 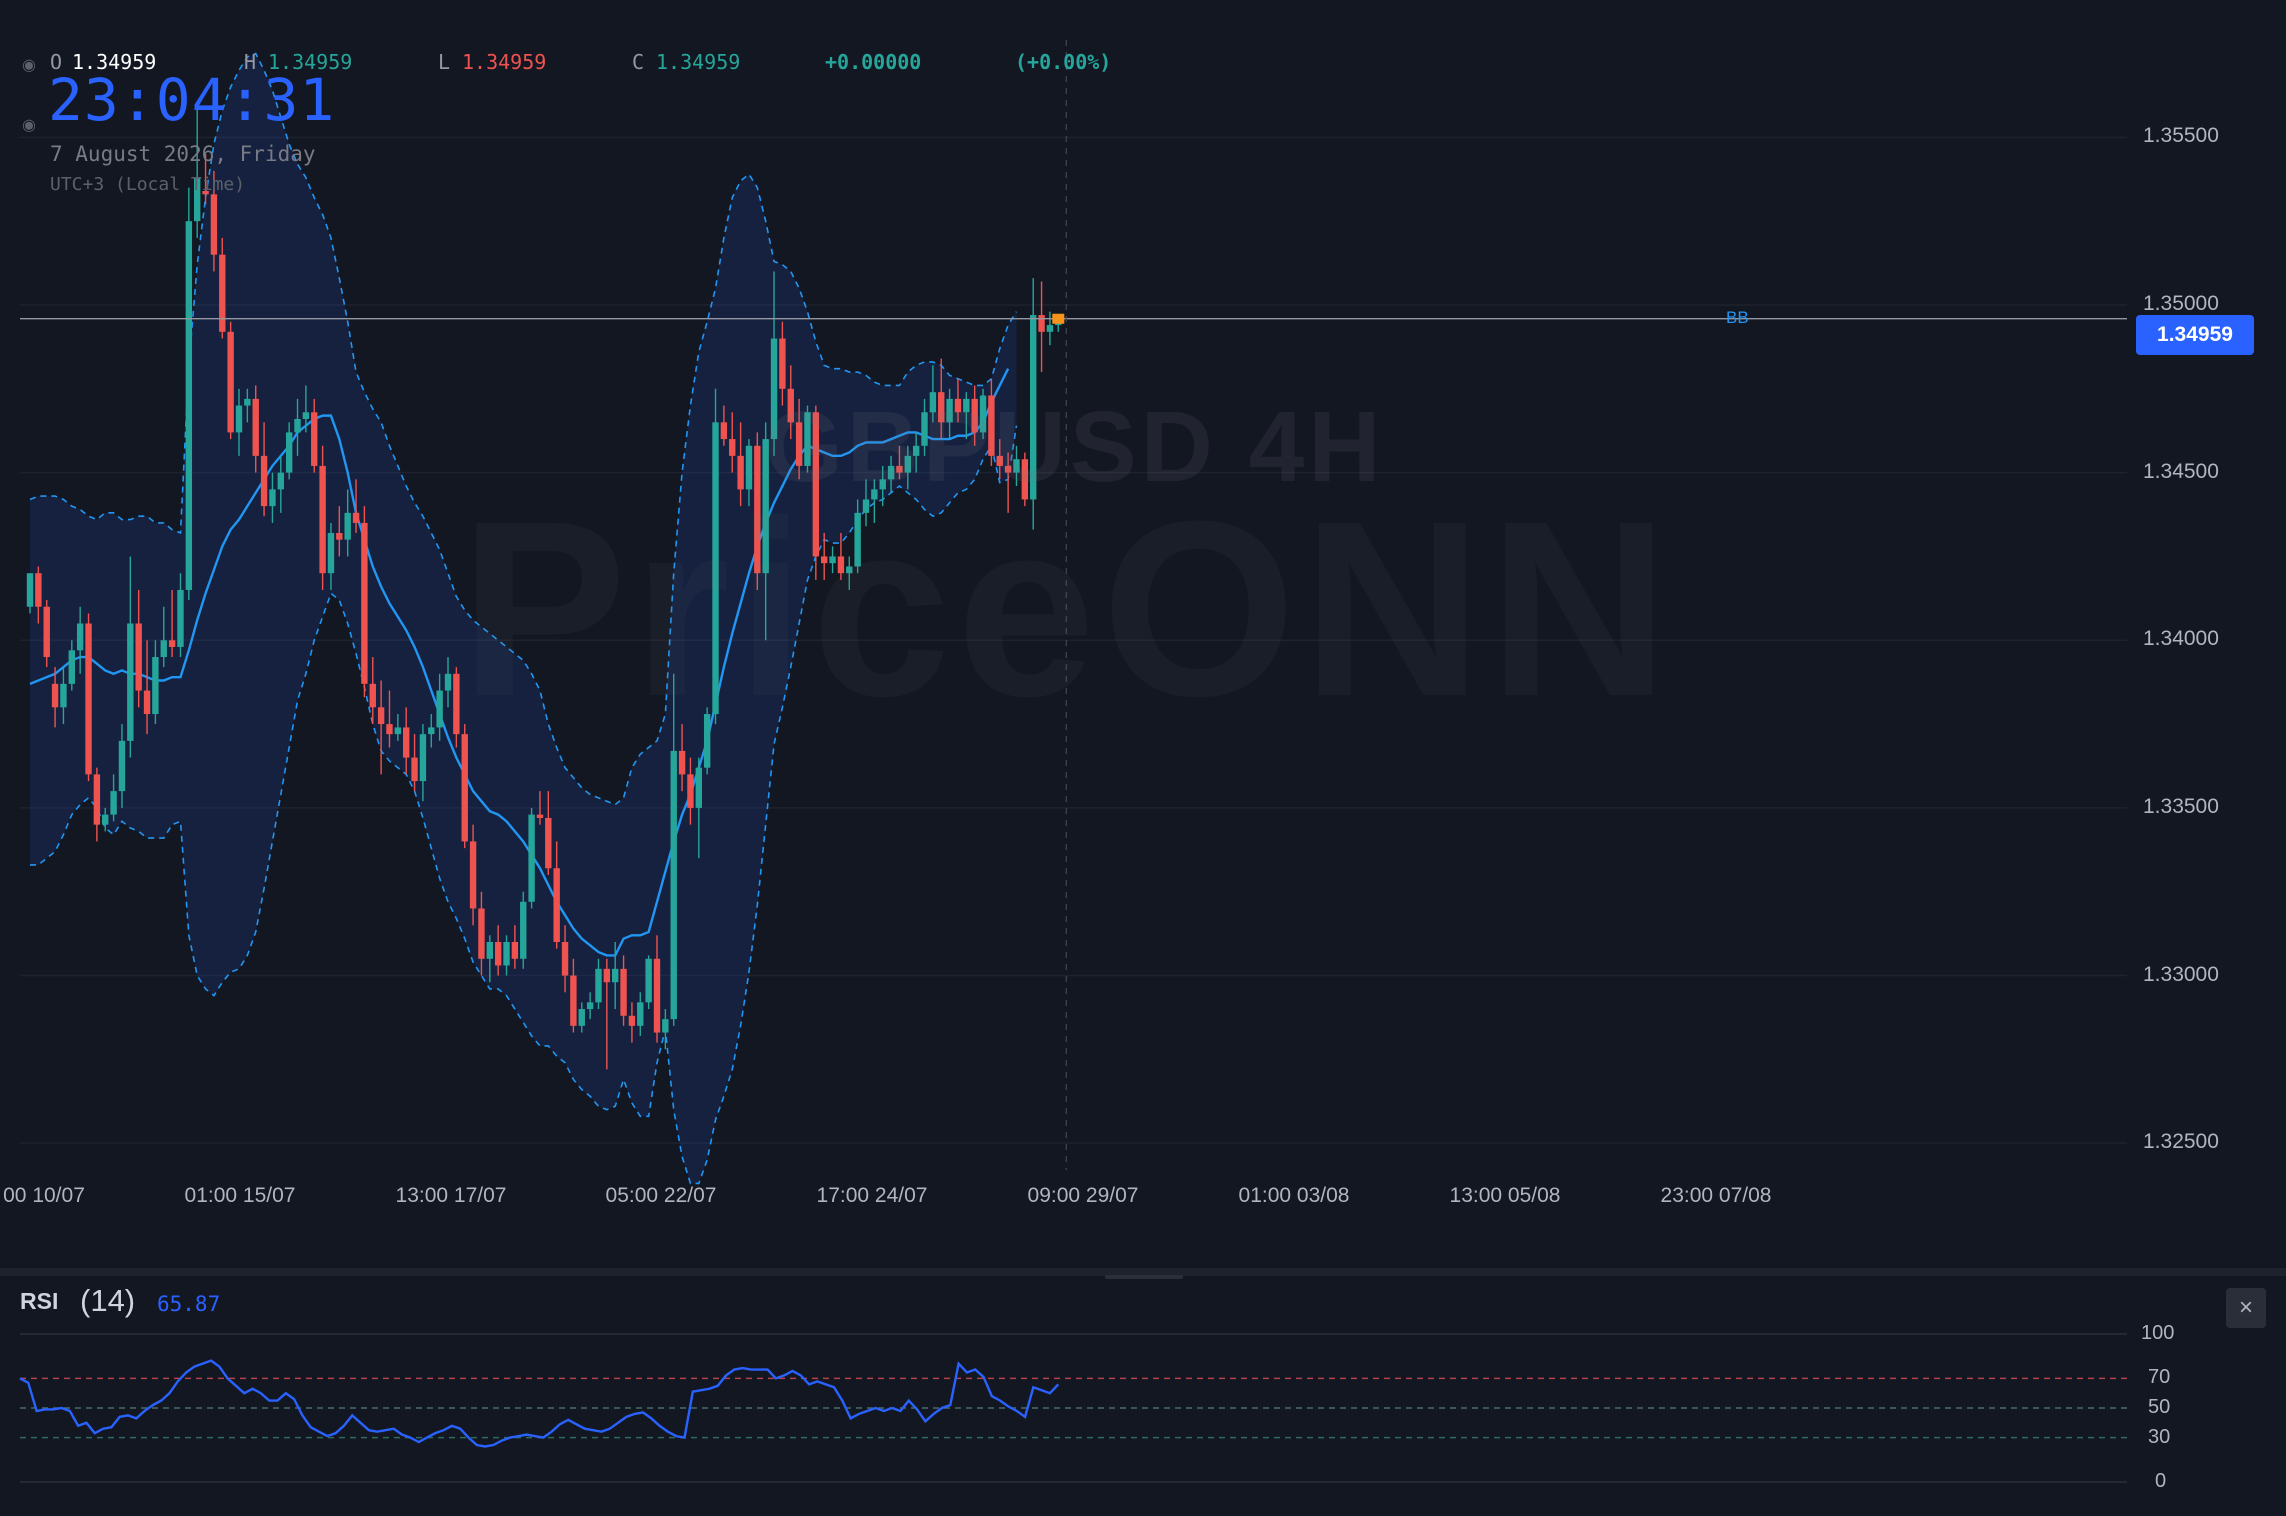 I want to click on rsi-pane, so click(x=1073, y=1408).